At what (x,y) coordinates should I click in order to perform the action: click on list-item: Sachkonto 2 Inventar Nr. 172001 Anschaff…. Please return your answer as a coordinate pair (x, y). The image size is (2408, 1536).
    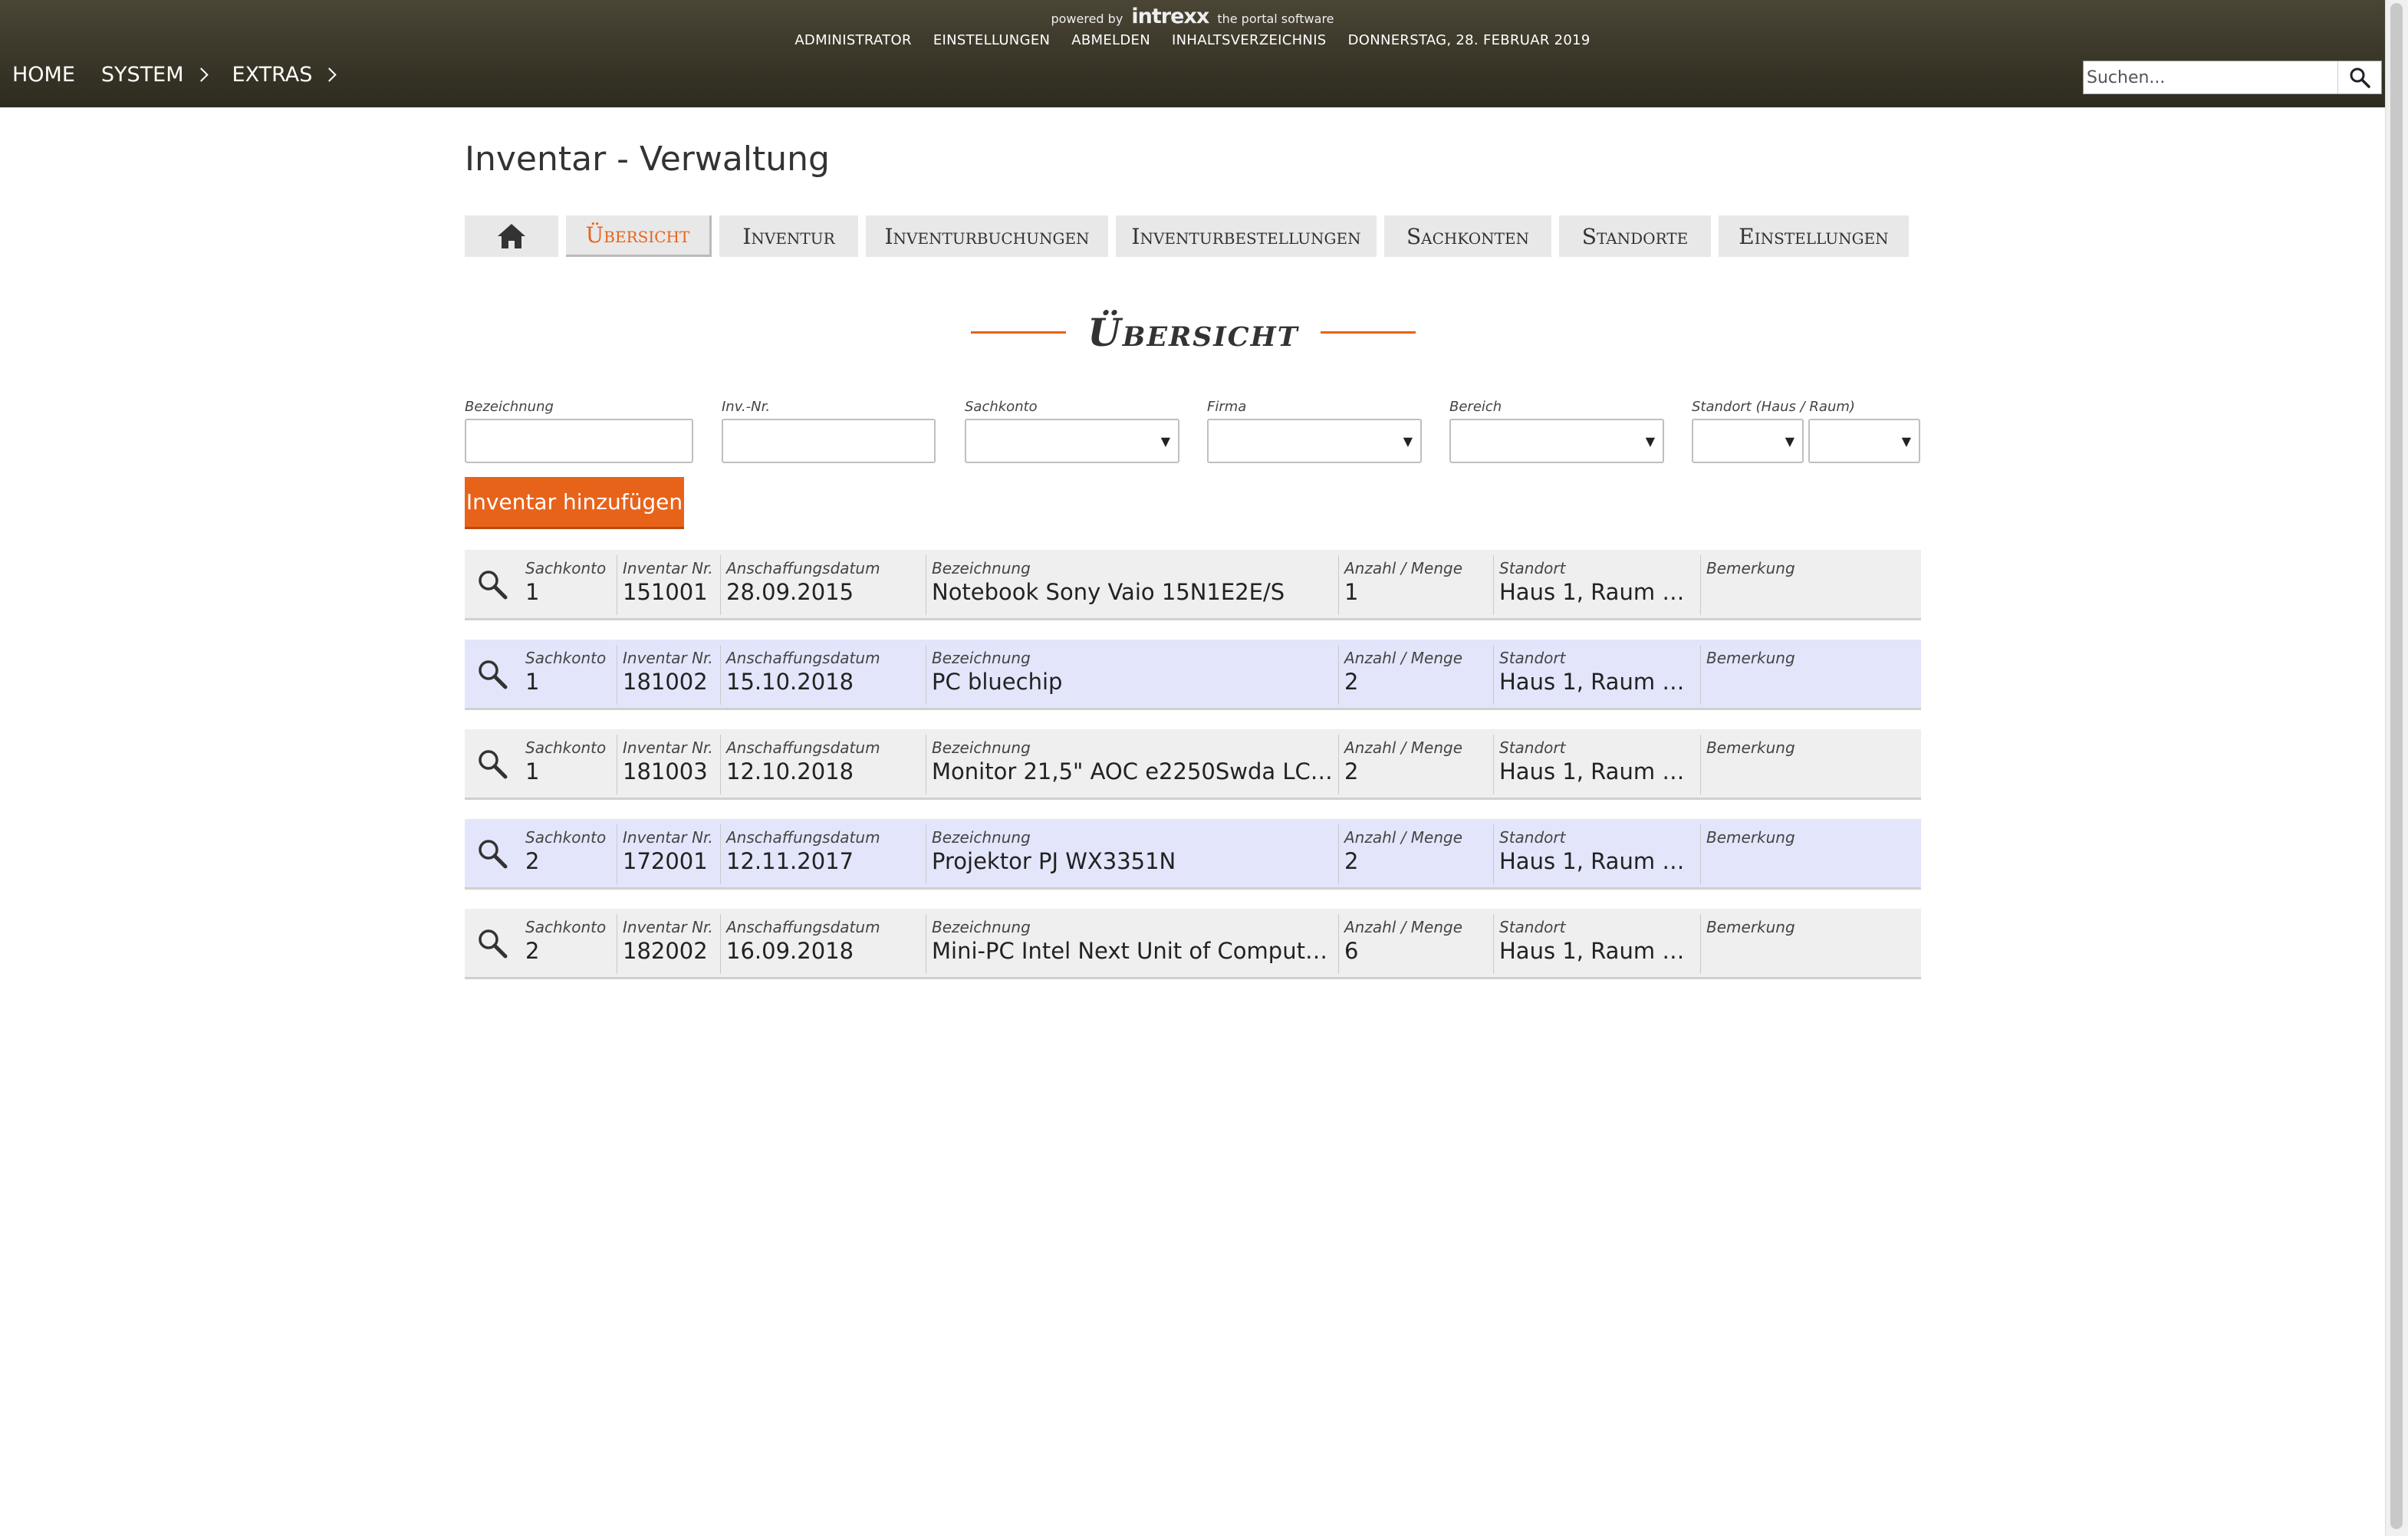
    Looking at the image, I should click on (1193, 854).